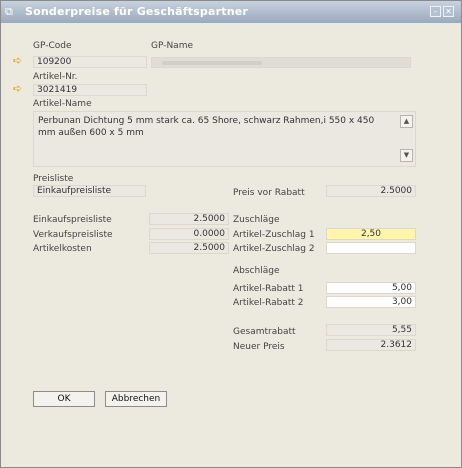  Describe the element at coordinates (52, 46) in the screenshot. I see `gp-code-label: GP-Code` at that location.